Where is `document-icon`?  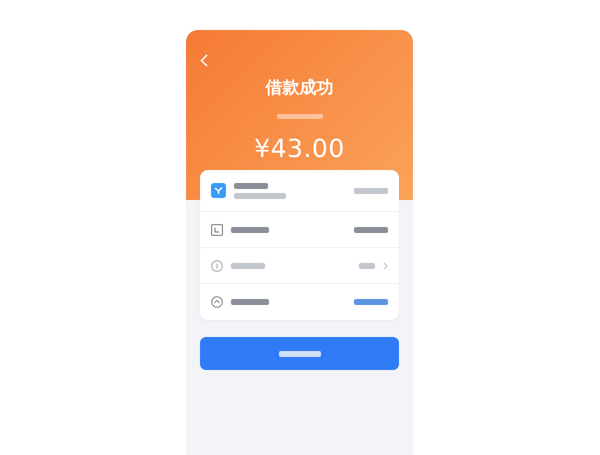 document-icon is located at coordinates (217, 230).